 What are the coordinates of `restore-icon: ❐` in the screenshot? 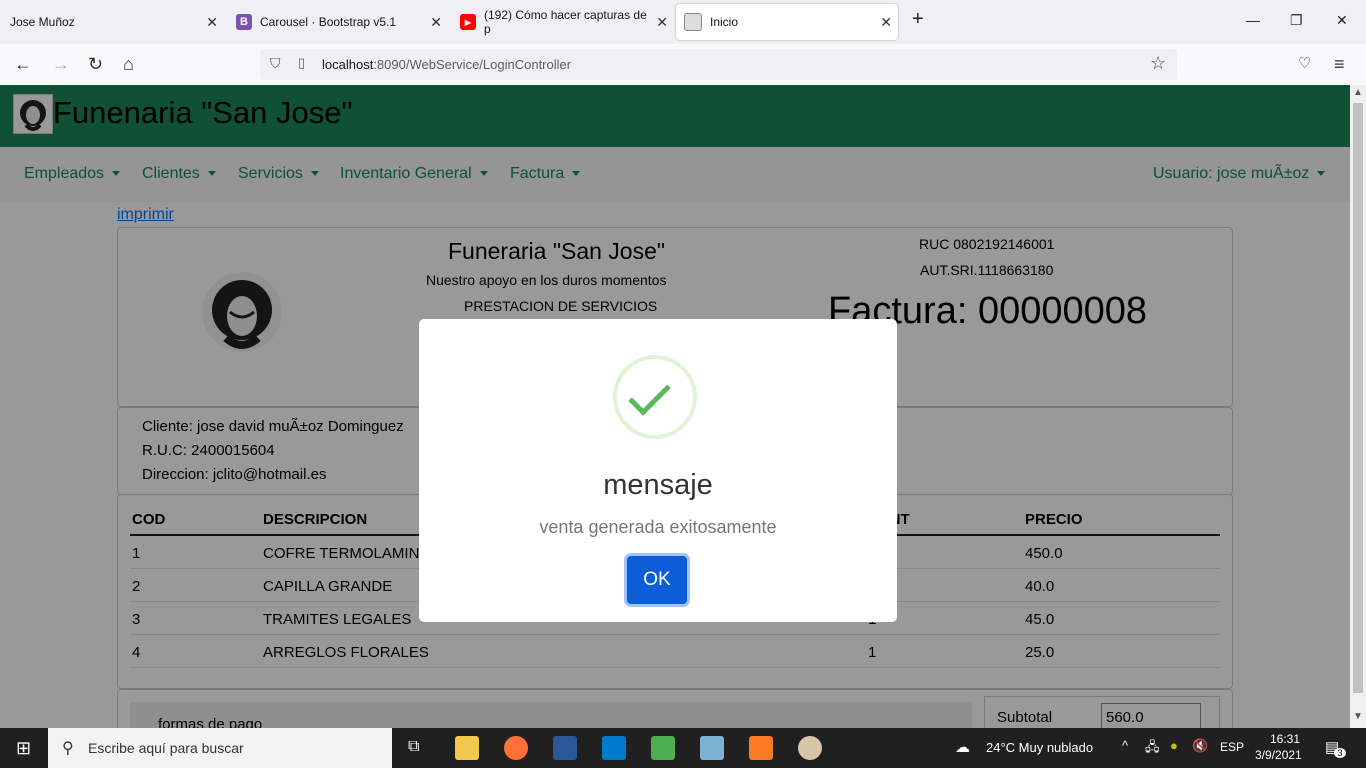 It's located at (1296, 20).